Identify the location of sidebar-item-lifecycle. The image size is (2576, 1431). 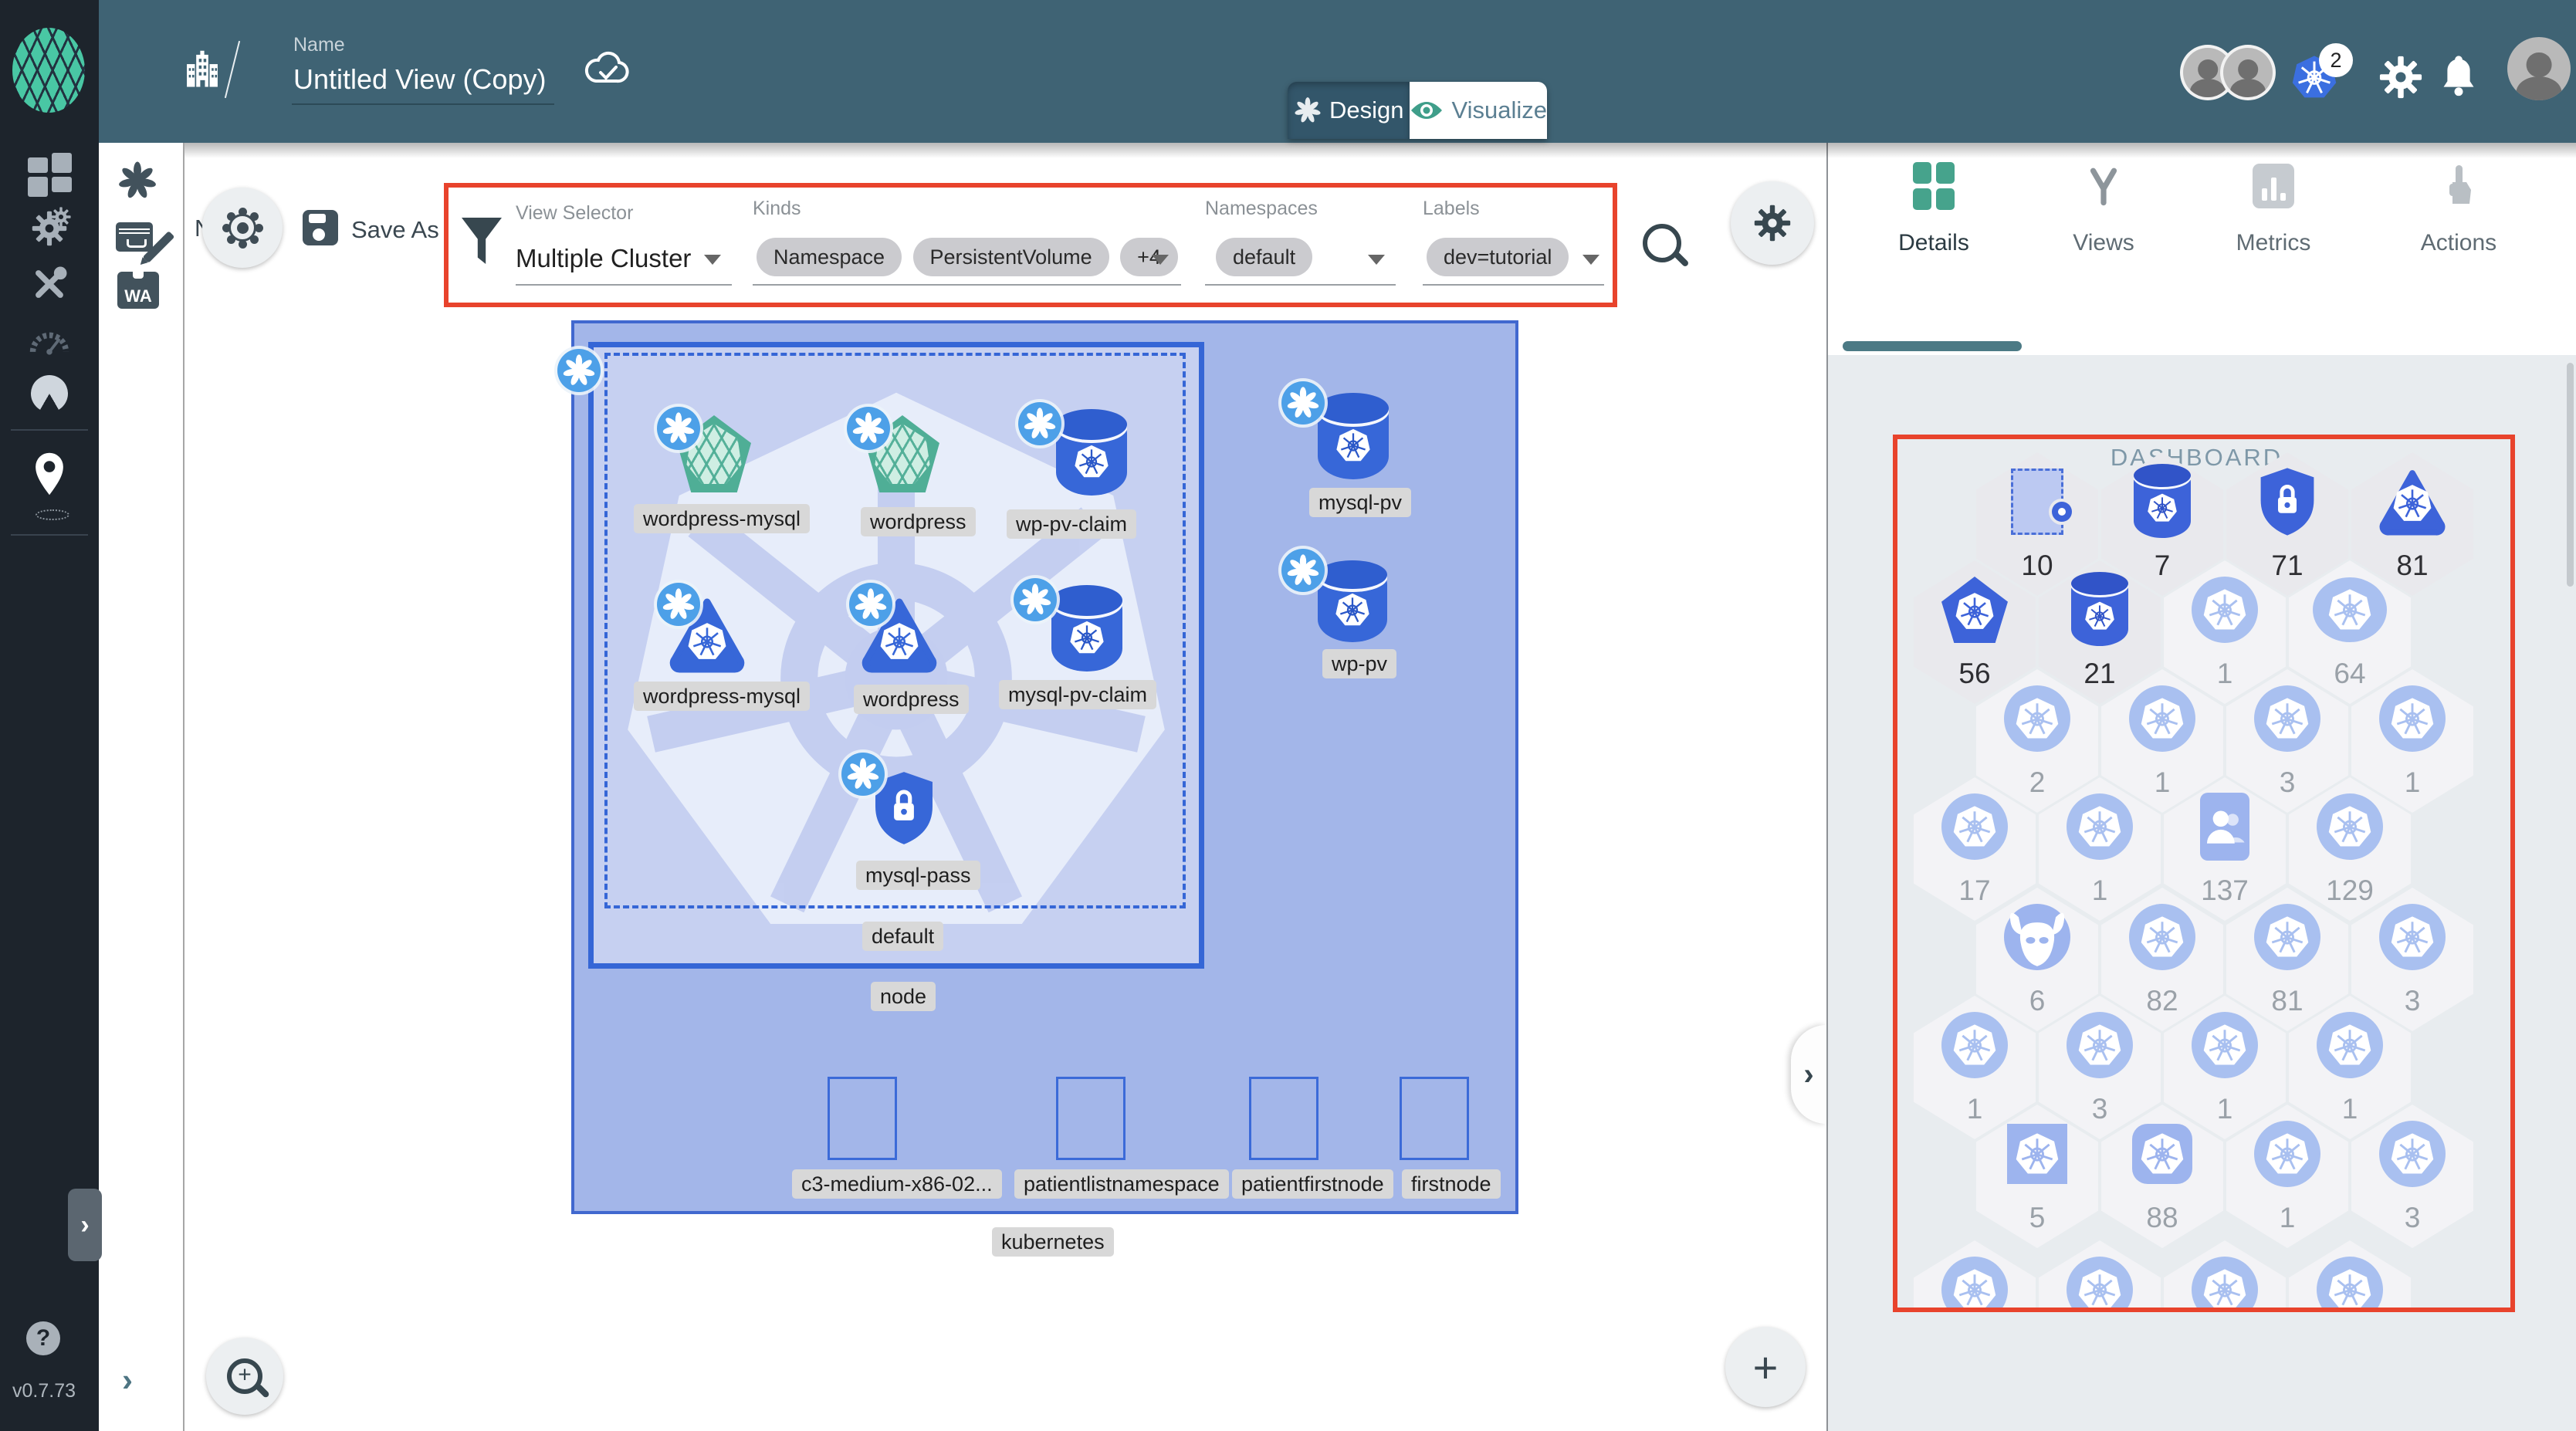
(50, 228).